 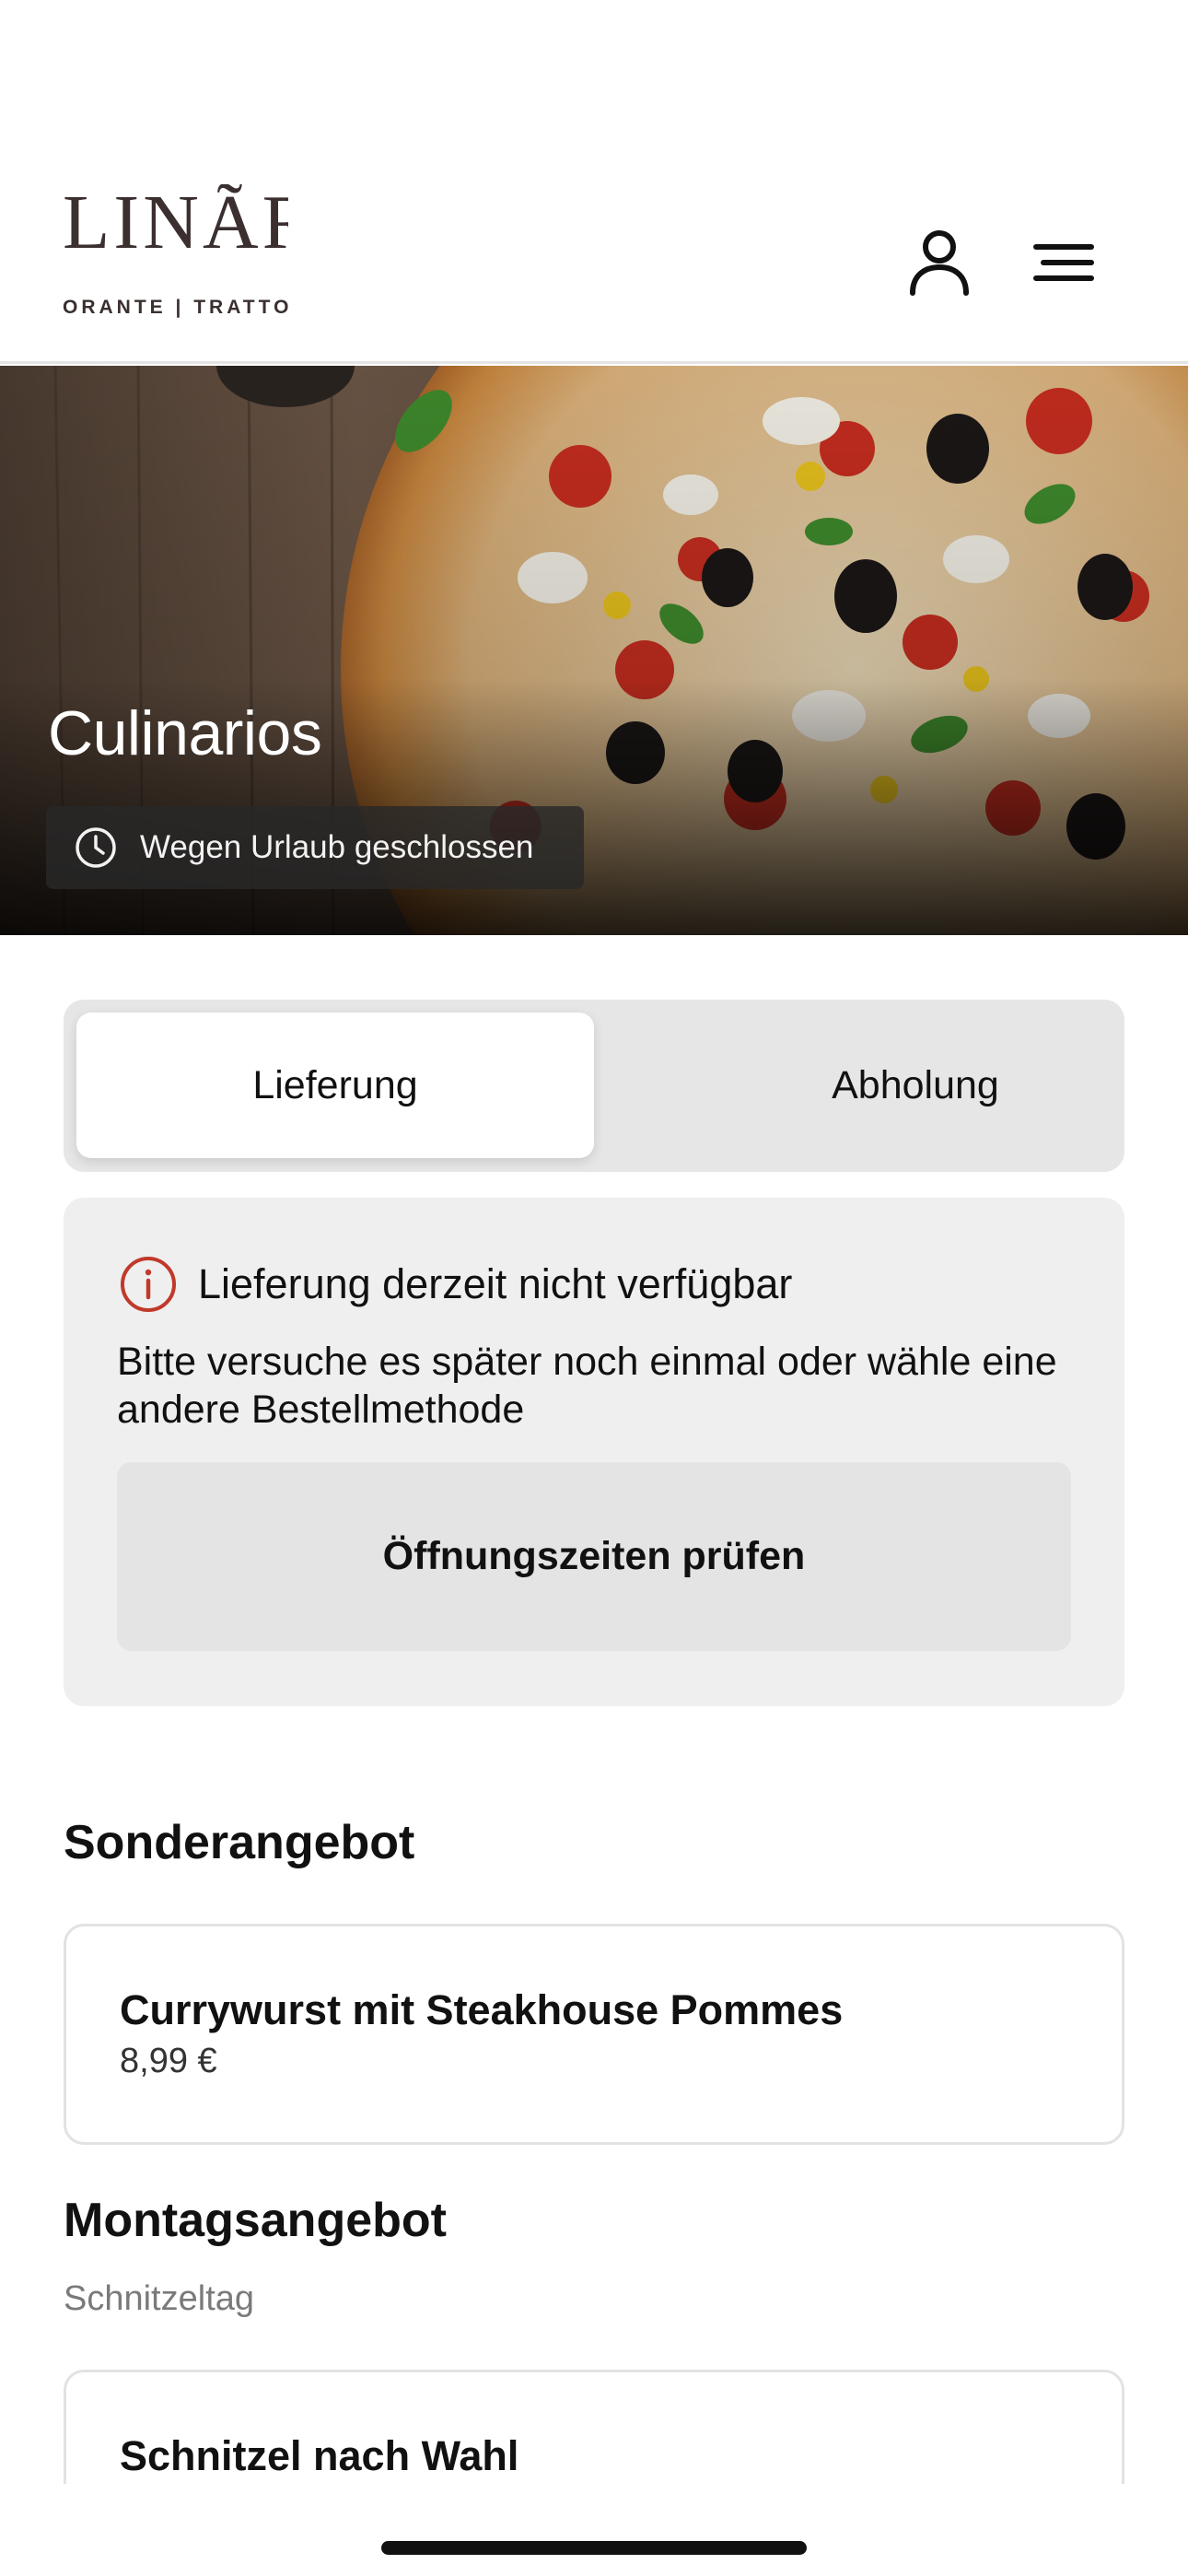 I want to click on offer-name: Currywurst mit Steakhouse Pommes, so click(x=482, y=2009).